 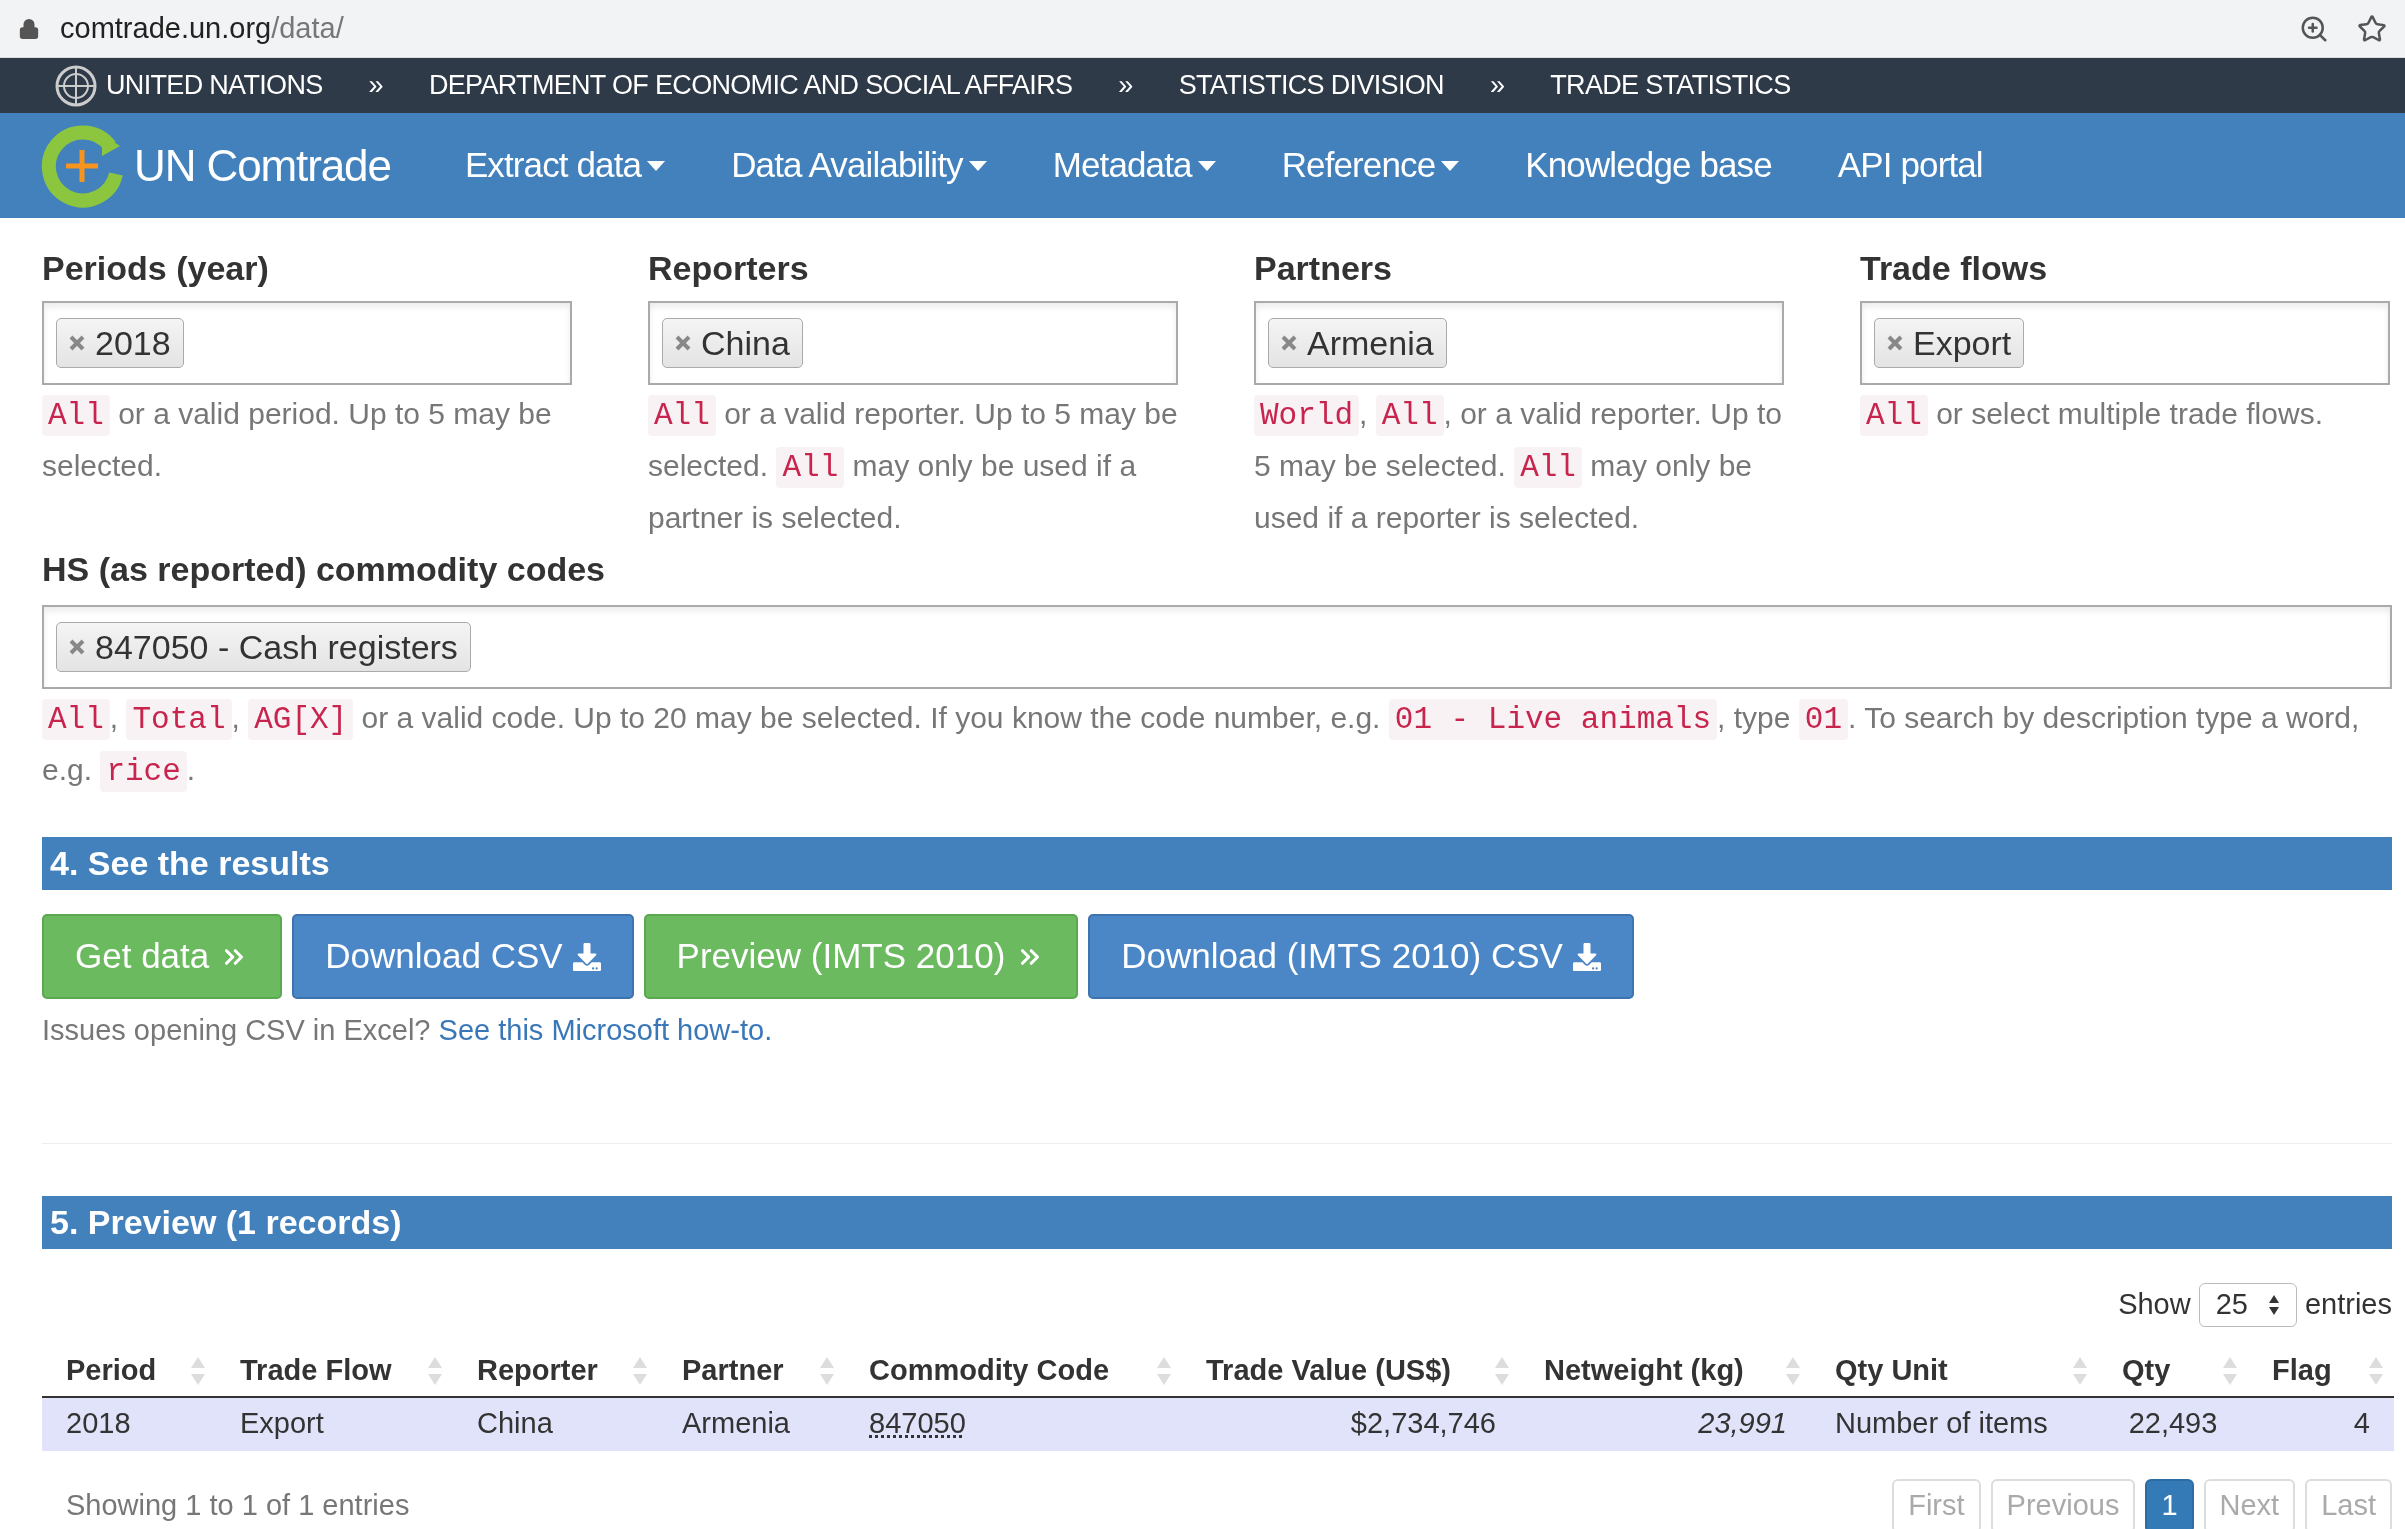 I want to click on table-cell: China, so click(x=515, y=1423).